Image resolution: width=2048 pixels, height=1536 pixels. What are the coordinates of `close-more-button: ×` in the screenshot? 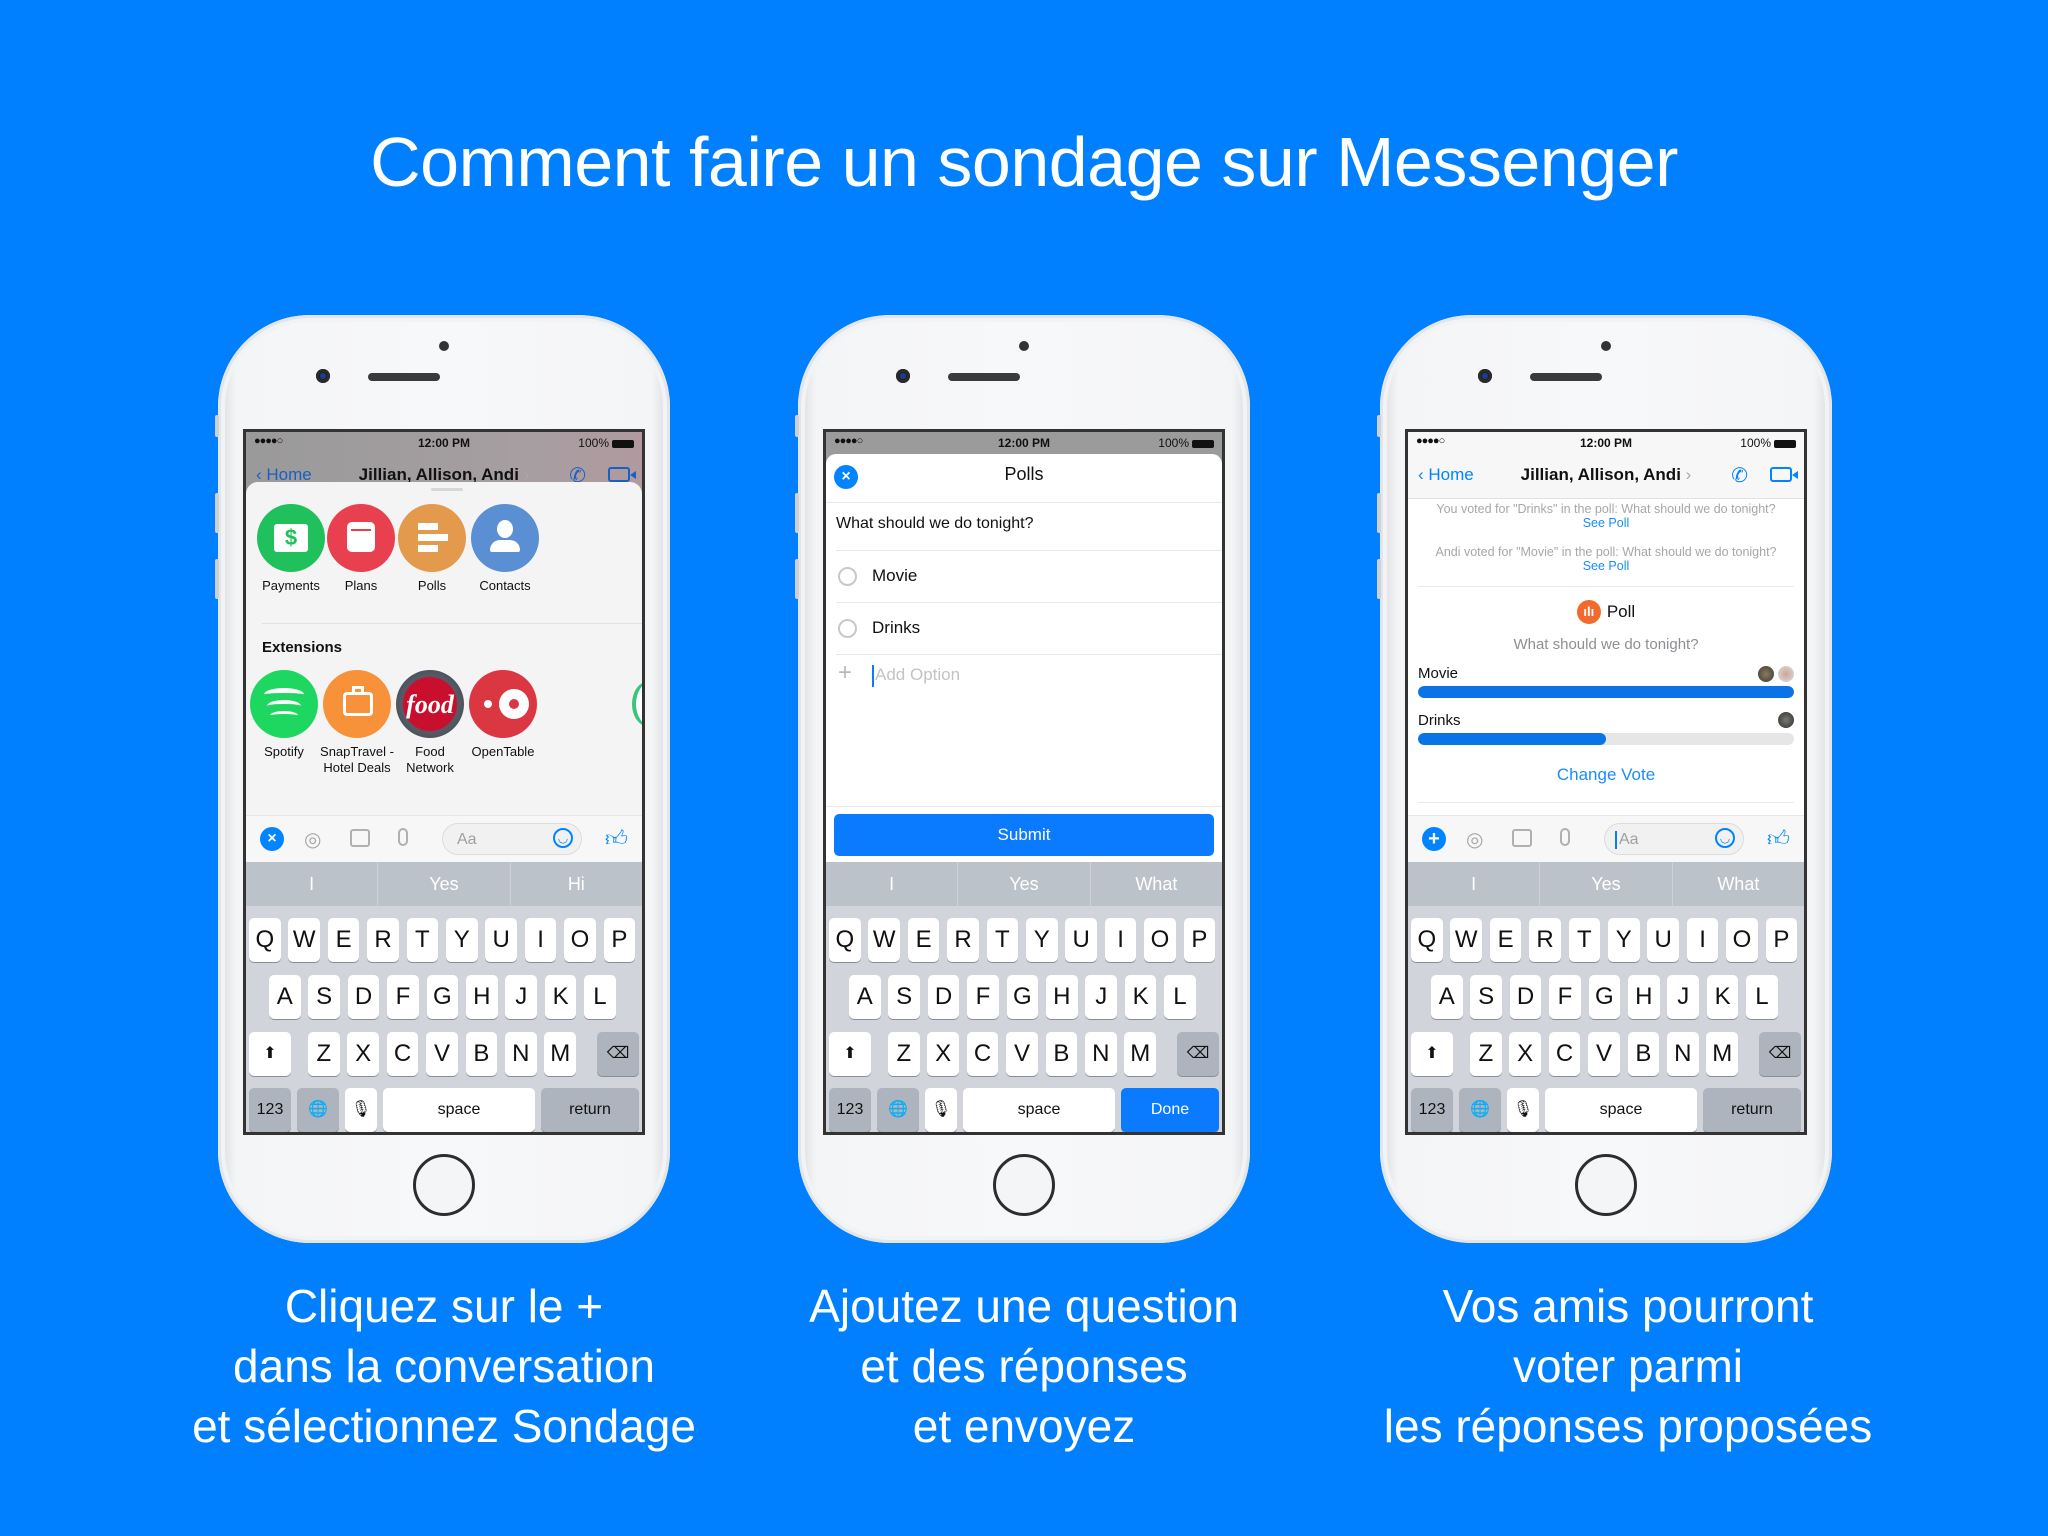 It's located at (272, 839).